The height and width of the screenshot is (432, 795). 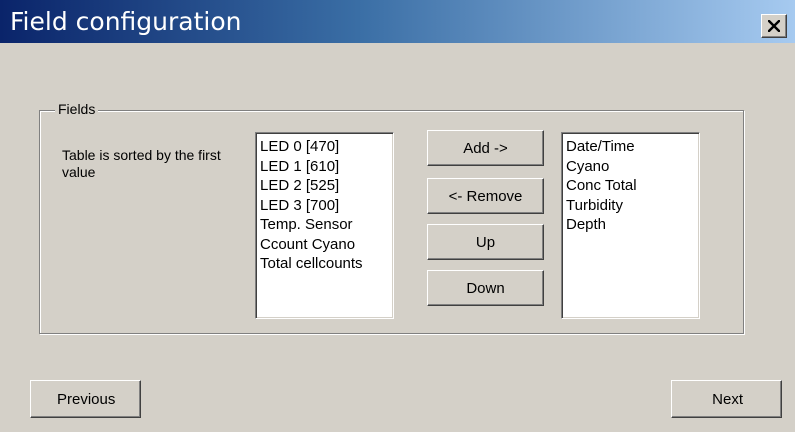 What do you see at coordinates (324, 206) in the screenshot?
I see `list-item: LED 3 [700]` at bounding box center [324, 206].